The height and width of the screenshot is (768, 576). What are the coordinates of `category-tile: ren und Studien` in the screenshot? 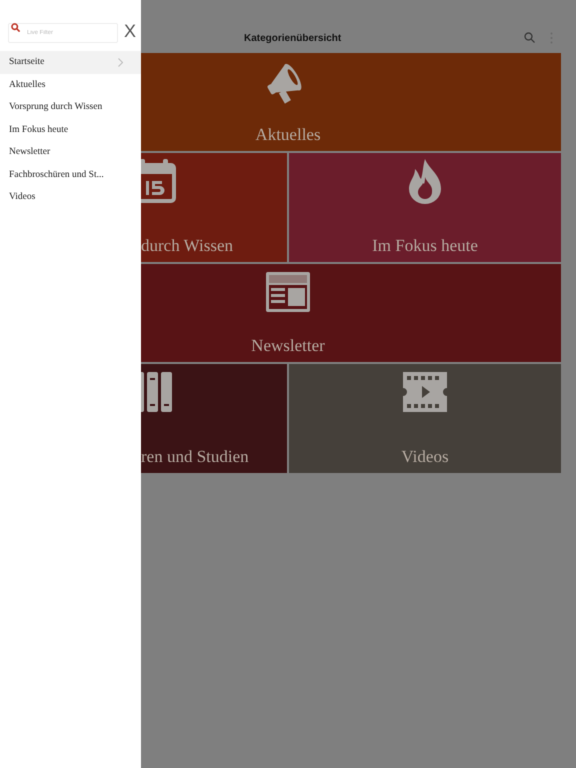 It's located at (214, 418).